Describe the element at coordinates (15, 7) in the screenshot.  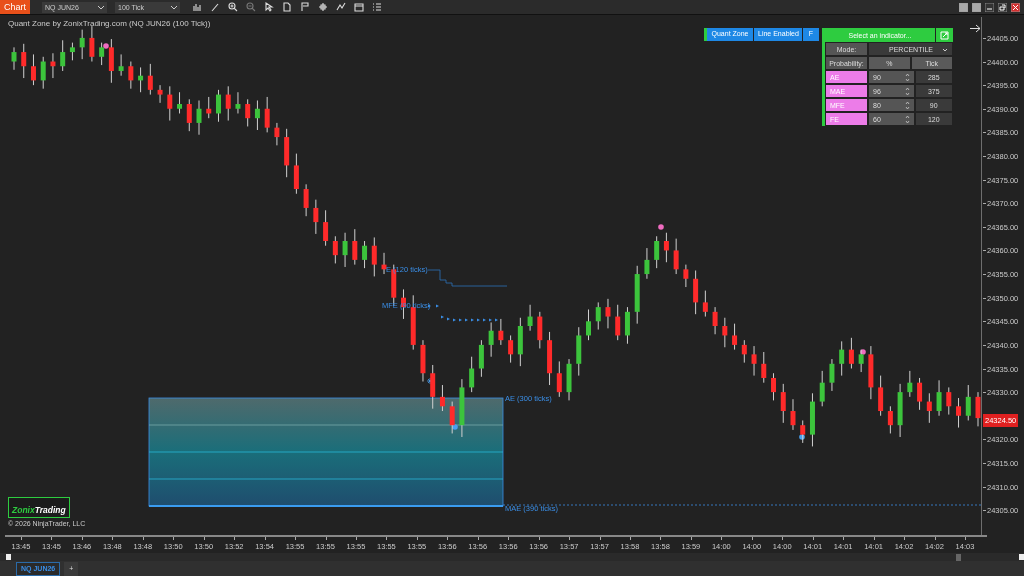
I see `chart-button: Chart` at that location.